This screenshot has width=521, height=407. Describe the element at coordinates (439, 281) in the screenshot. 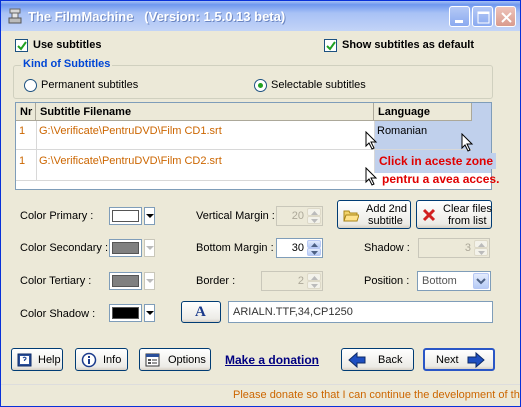

I see `position-value: Bottom` at that location.